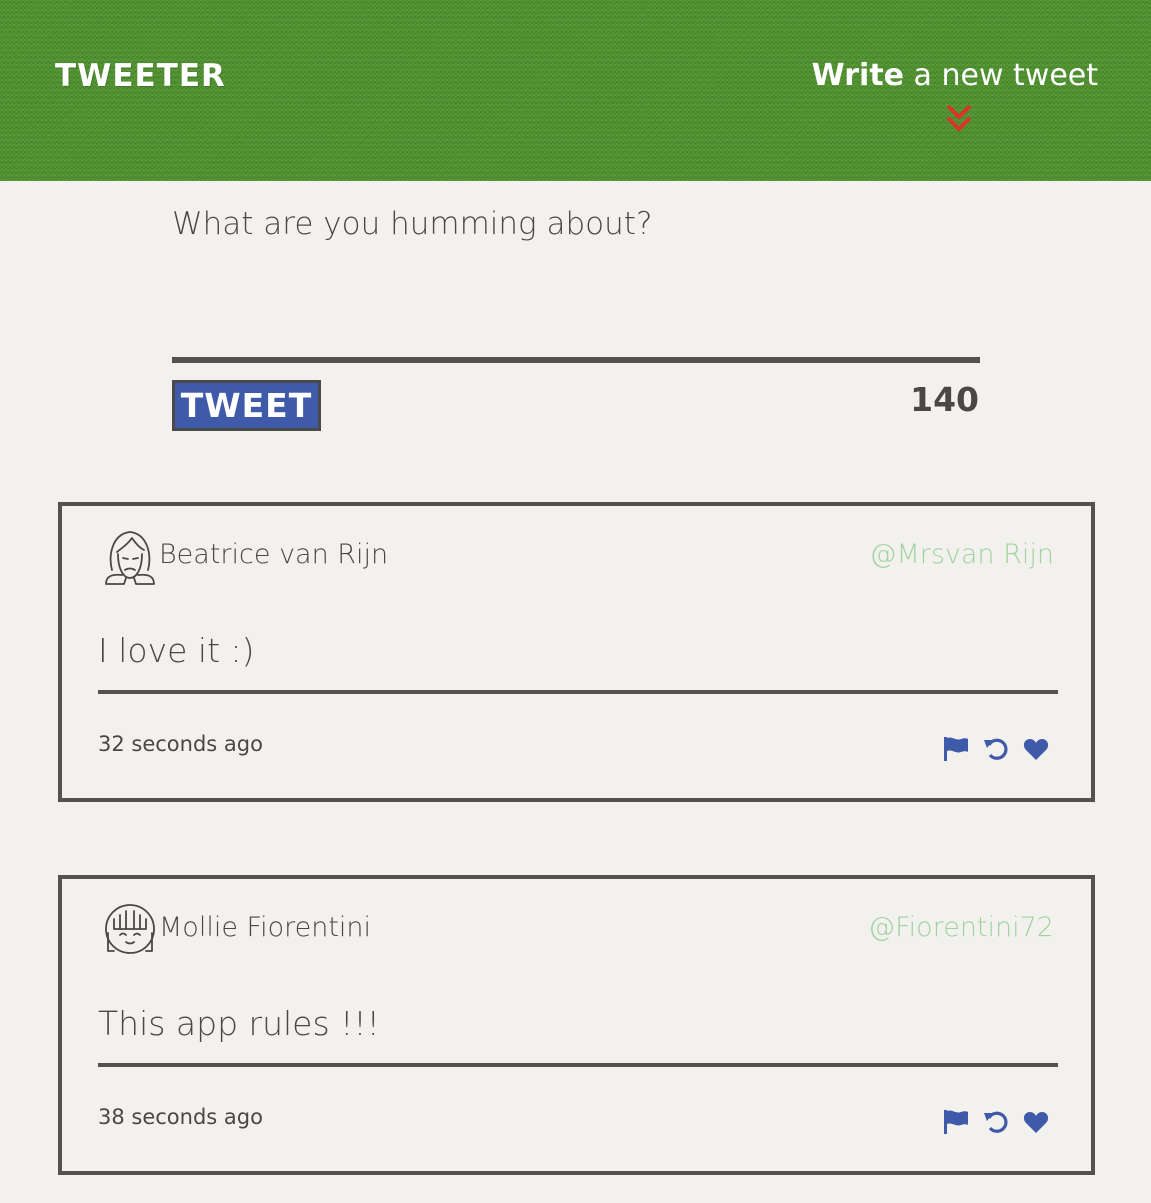 This screenshot has width=1151, height=1203. I want to click on compose-toggle-text: a new tweet, so click(1001, 75).